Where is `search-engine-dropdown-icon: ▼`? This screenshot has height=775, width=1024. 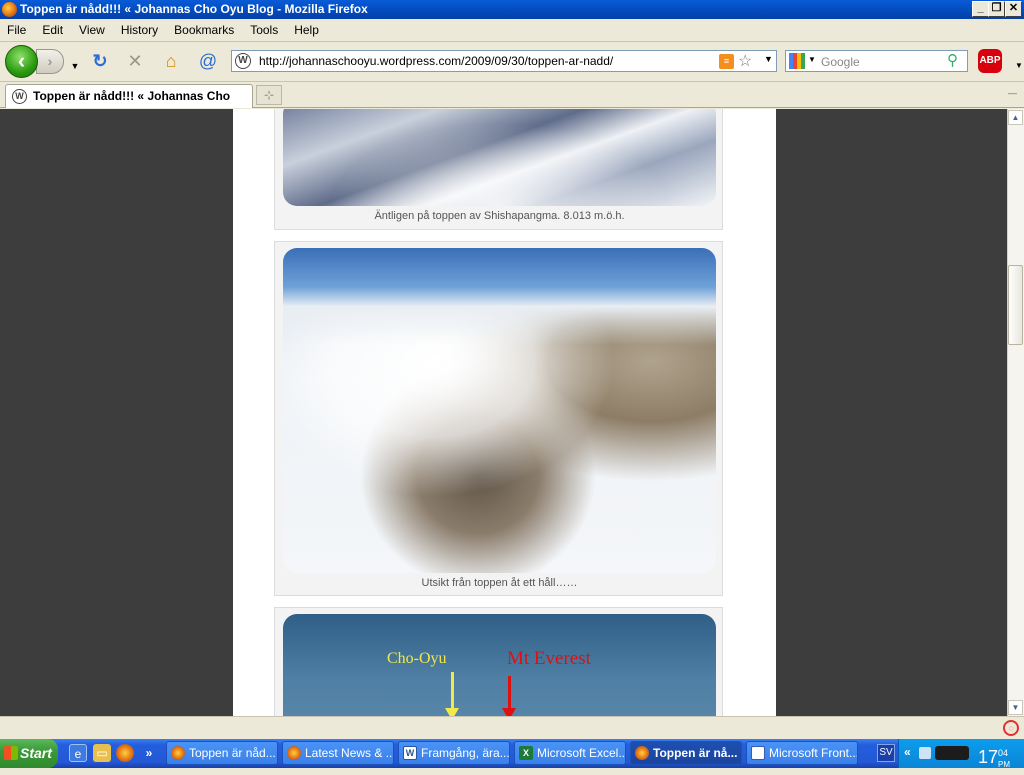 search-engine-dropdown-icon: ▼ is located at coordinates (812, 59).